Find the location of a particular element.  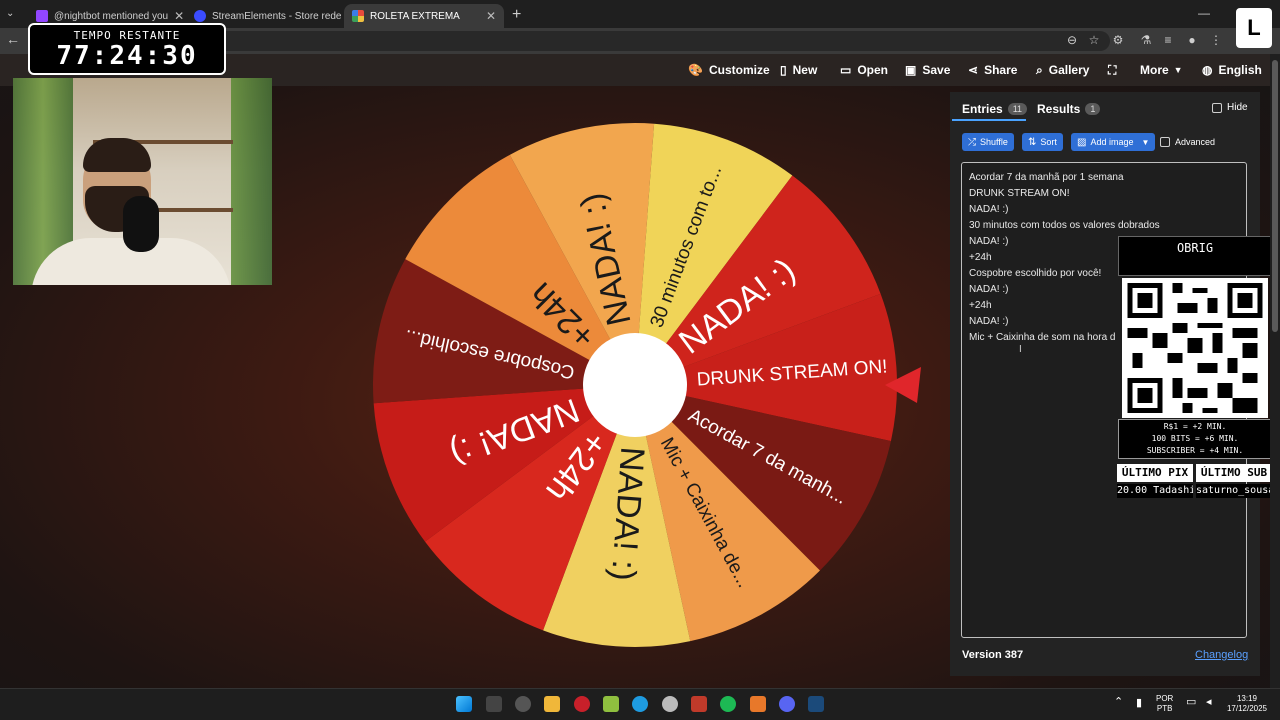

qr-code is located at coordinates (1195, 348).